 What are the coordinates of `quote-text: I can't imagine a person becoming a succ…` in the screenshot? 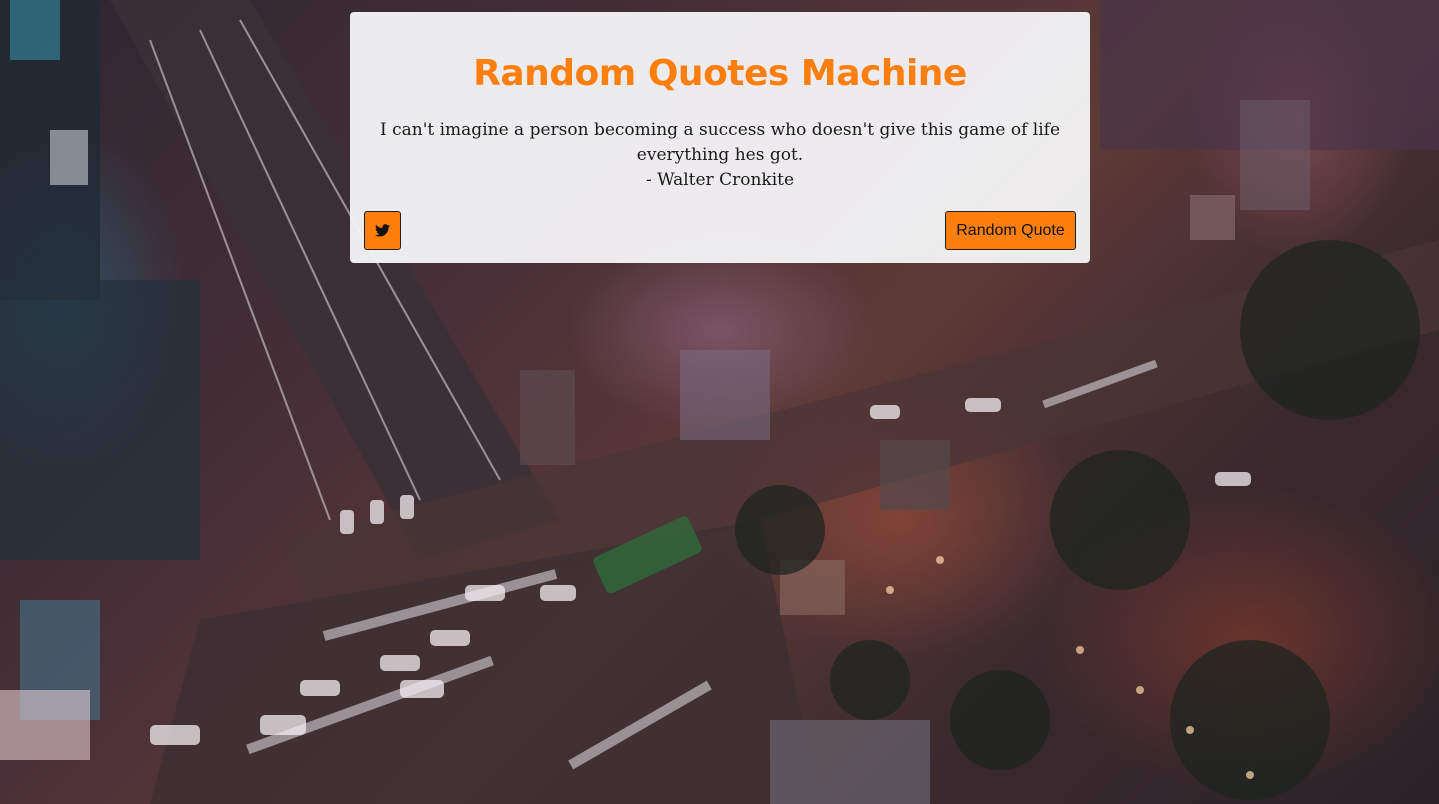 It's located at (720, 142).